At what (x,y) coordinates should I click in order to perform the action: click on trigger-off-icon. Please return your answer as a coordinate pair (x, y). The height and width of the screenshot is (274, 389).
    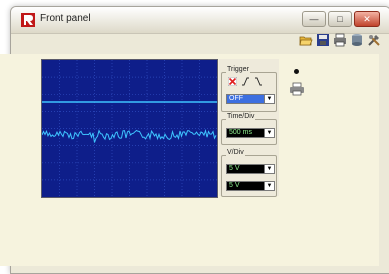
    Looking at the image, I should click on (232, 81).